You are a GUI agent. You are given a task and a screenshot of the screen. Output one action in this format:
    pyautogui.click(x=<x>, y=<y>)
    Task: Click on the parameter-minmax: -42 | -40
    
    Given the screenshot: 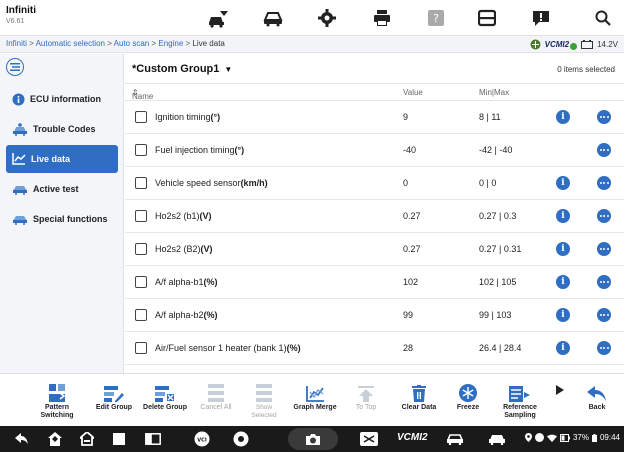 What is the action you would take?
    pyautogui.click(x=496, y=150)
    